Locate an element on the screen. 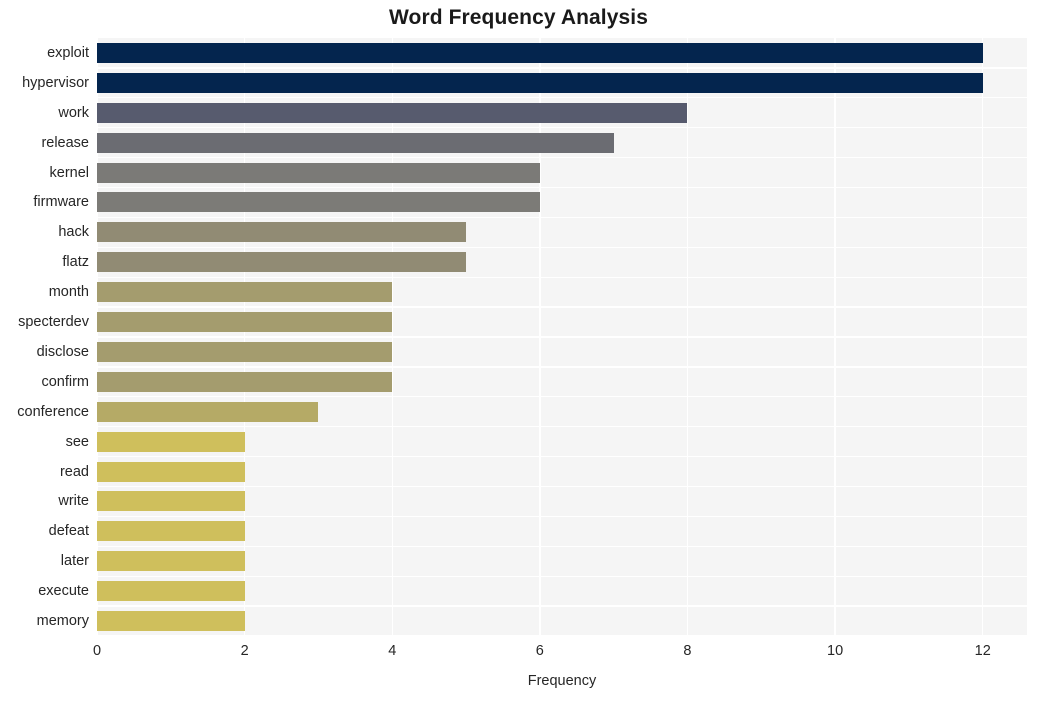 The height and width of the screenshot is (701, 1037). x-axis-label: Frequency is located at coordinates (562, 681).